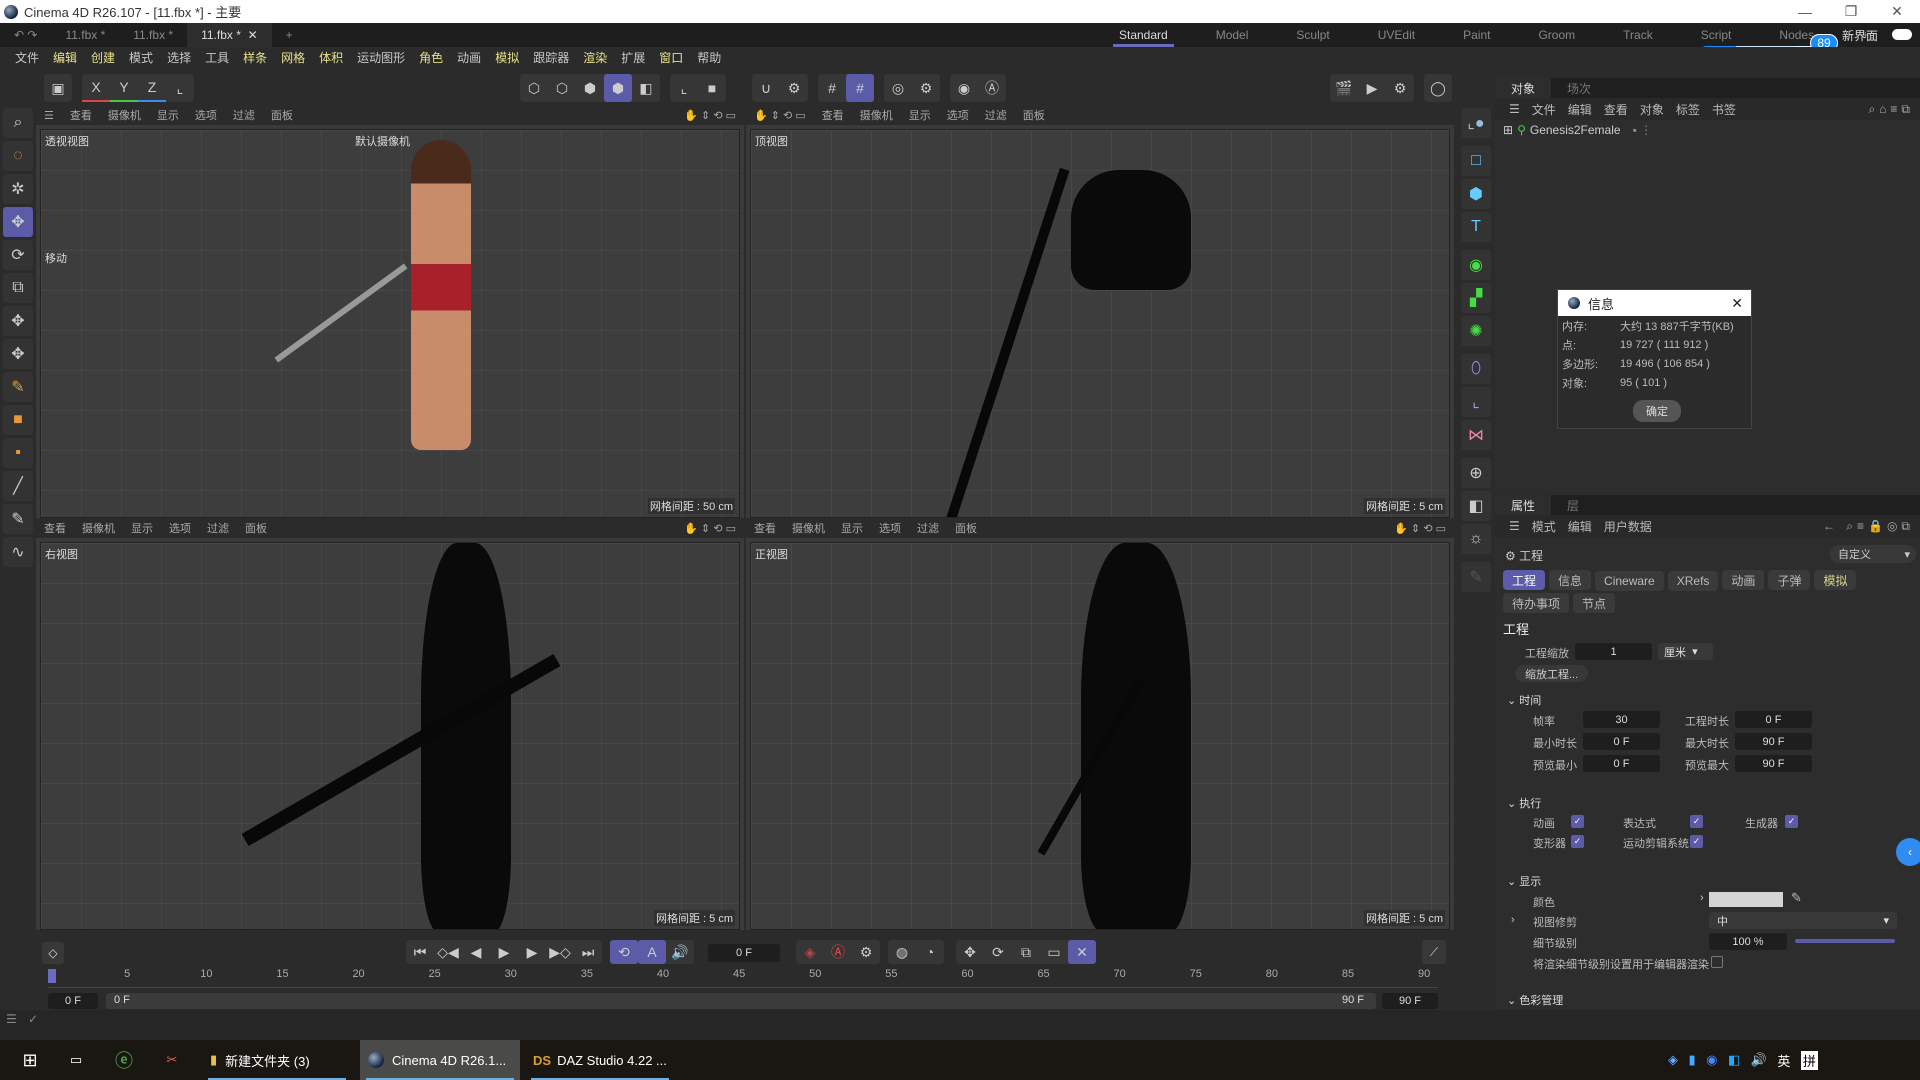  What do you see at coordinates (1312, 35) in the screenshot?
I see `layout-sculpt: Sculpt` at bounding box center [1312, 35].